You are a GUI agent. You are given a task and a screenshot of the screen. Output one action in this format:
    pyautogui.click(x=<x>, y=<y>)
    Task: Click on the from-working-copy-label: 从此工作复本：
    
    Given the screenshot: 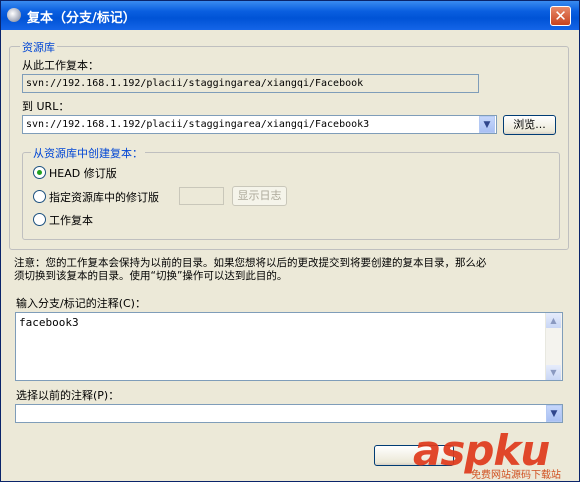 What is the action you would take?
    pyautogui.click(x=60, y=65)
    